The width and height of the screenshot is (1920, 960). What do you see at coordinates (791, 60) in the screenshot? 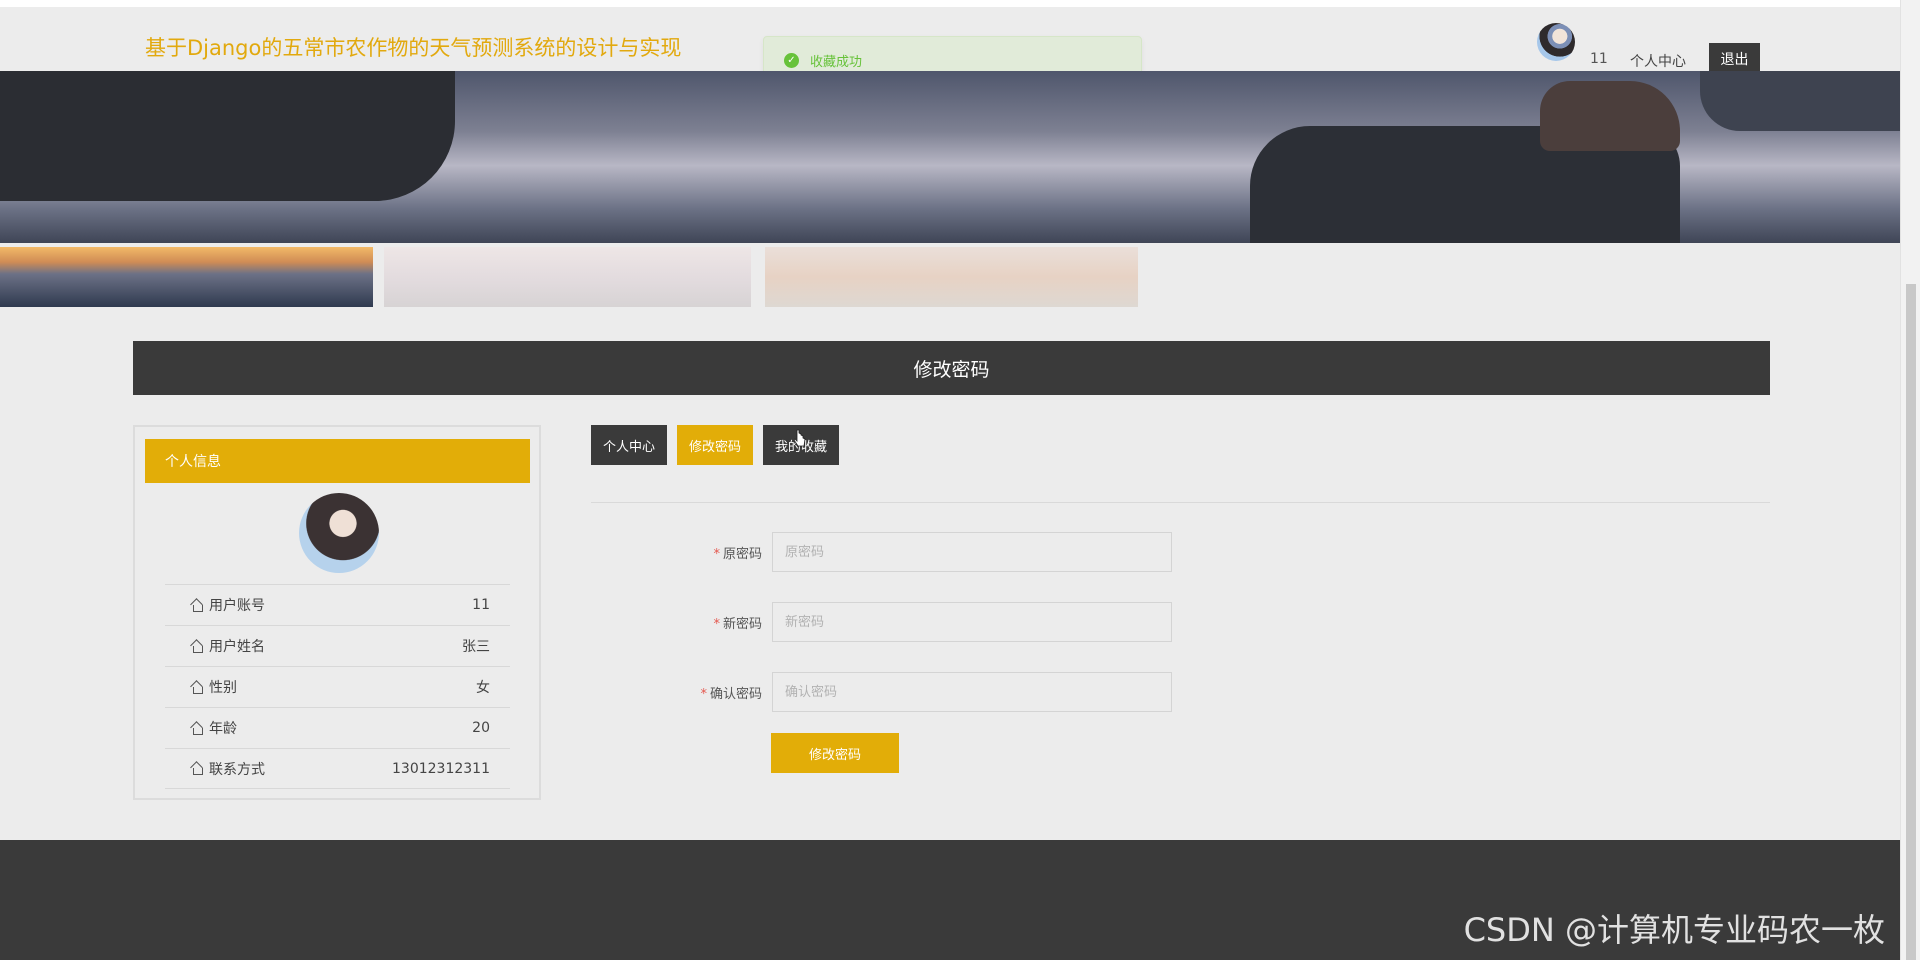
I see `check-circle-icon: ✓` at bounding box center [791, 60].